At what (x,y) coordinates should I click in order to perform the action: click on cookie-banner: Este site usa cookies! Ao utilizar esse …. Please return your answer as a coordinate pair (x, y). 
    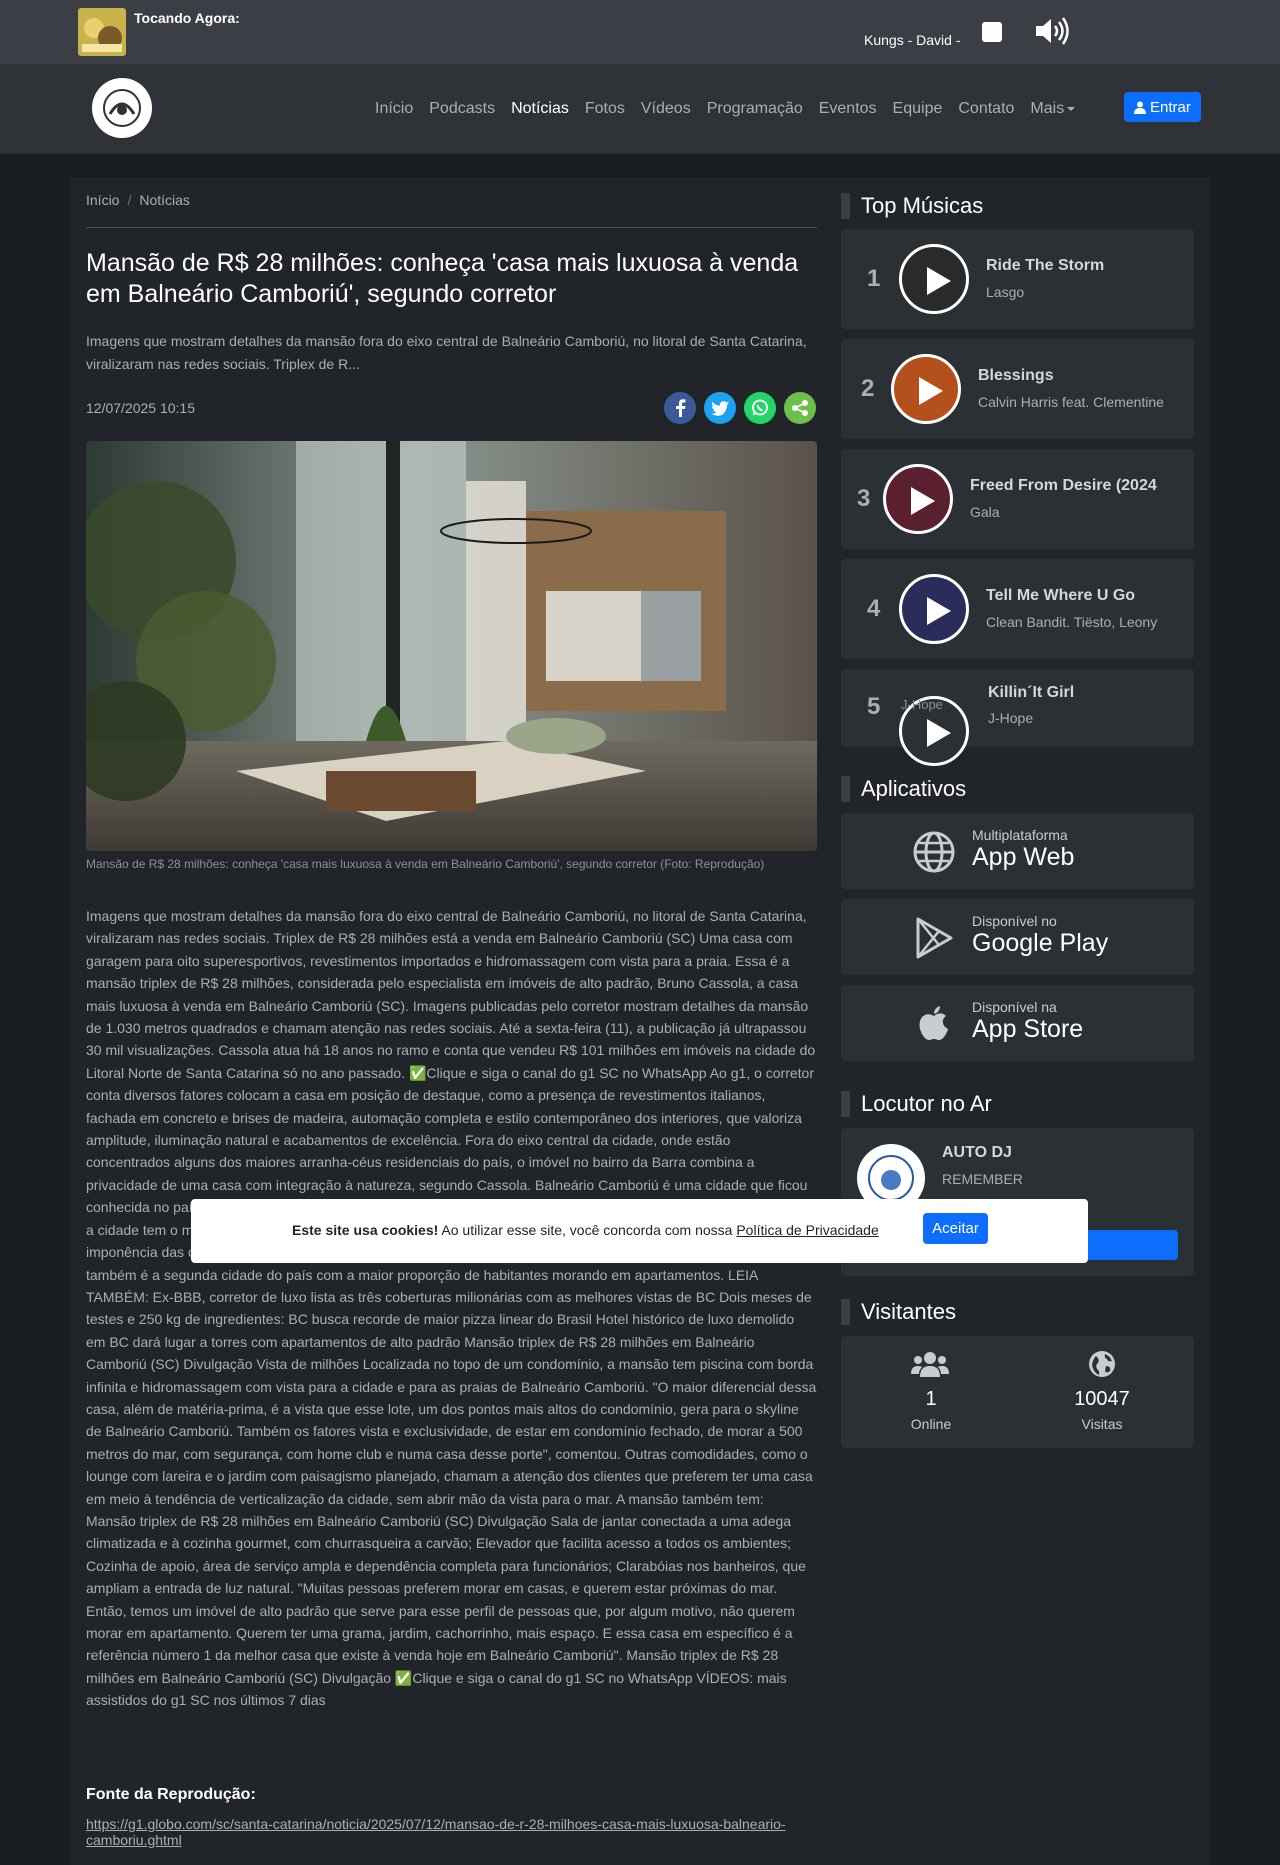
    Looking at the image, I should click on (639, 1231).